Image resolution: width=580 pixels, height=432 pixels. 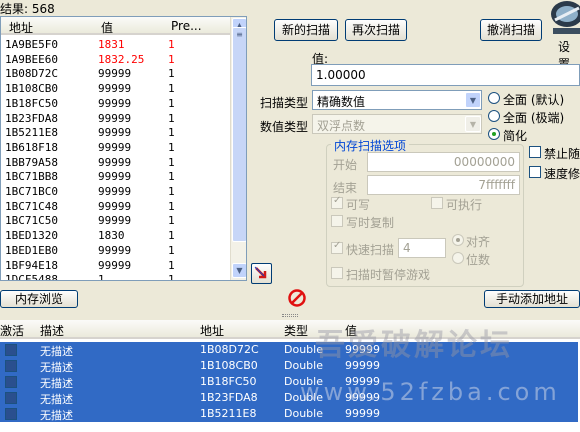 What do you see at coordinates (239, 270) in the screenshot?
I see `scroll-down-icon: ▼` at bounding box center [239, 270].